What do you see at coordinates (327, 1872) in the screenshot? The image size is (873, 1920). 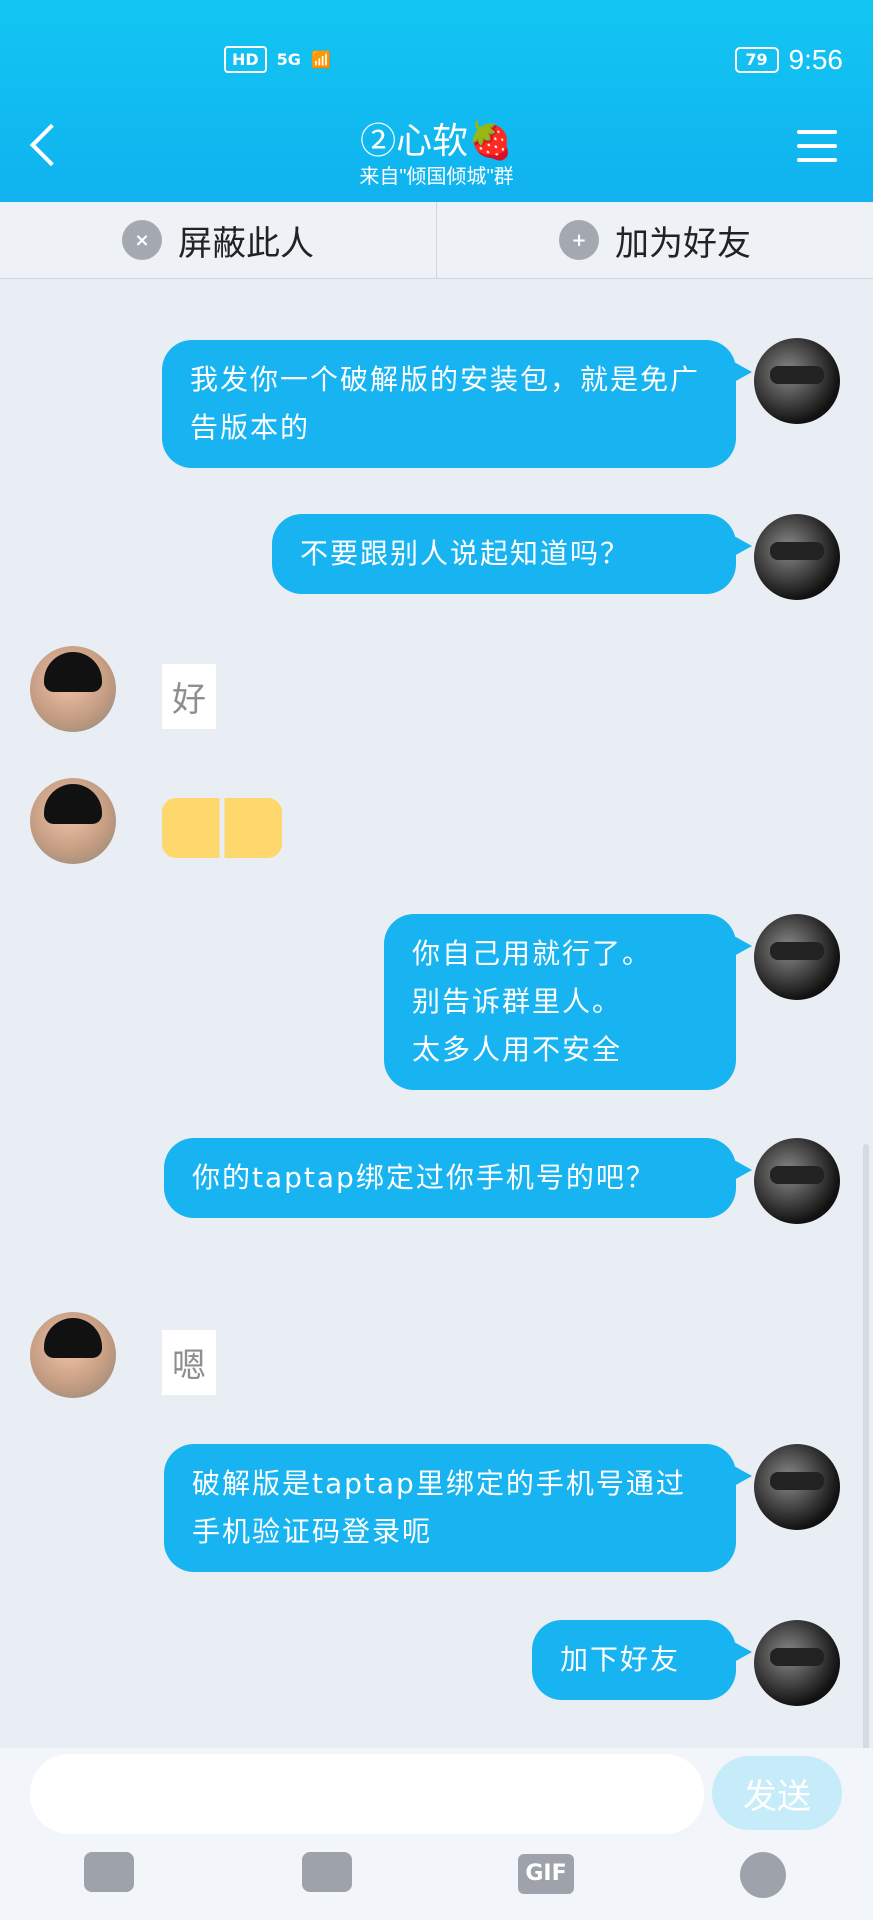 I see `camera-icon` at bounding box center [327, 1872].